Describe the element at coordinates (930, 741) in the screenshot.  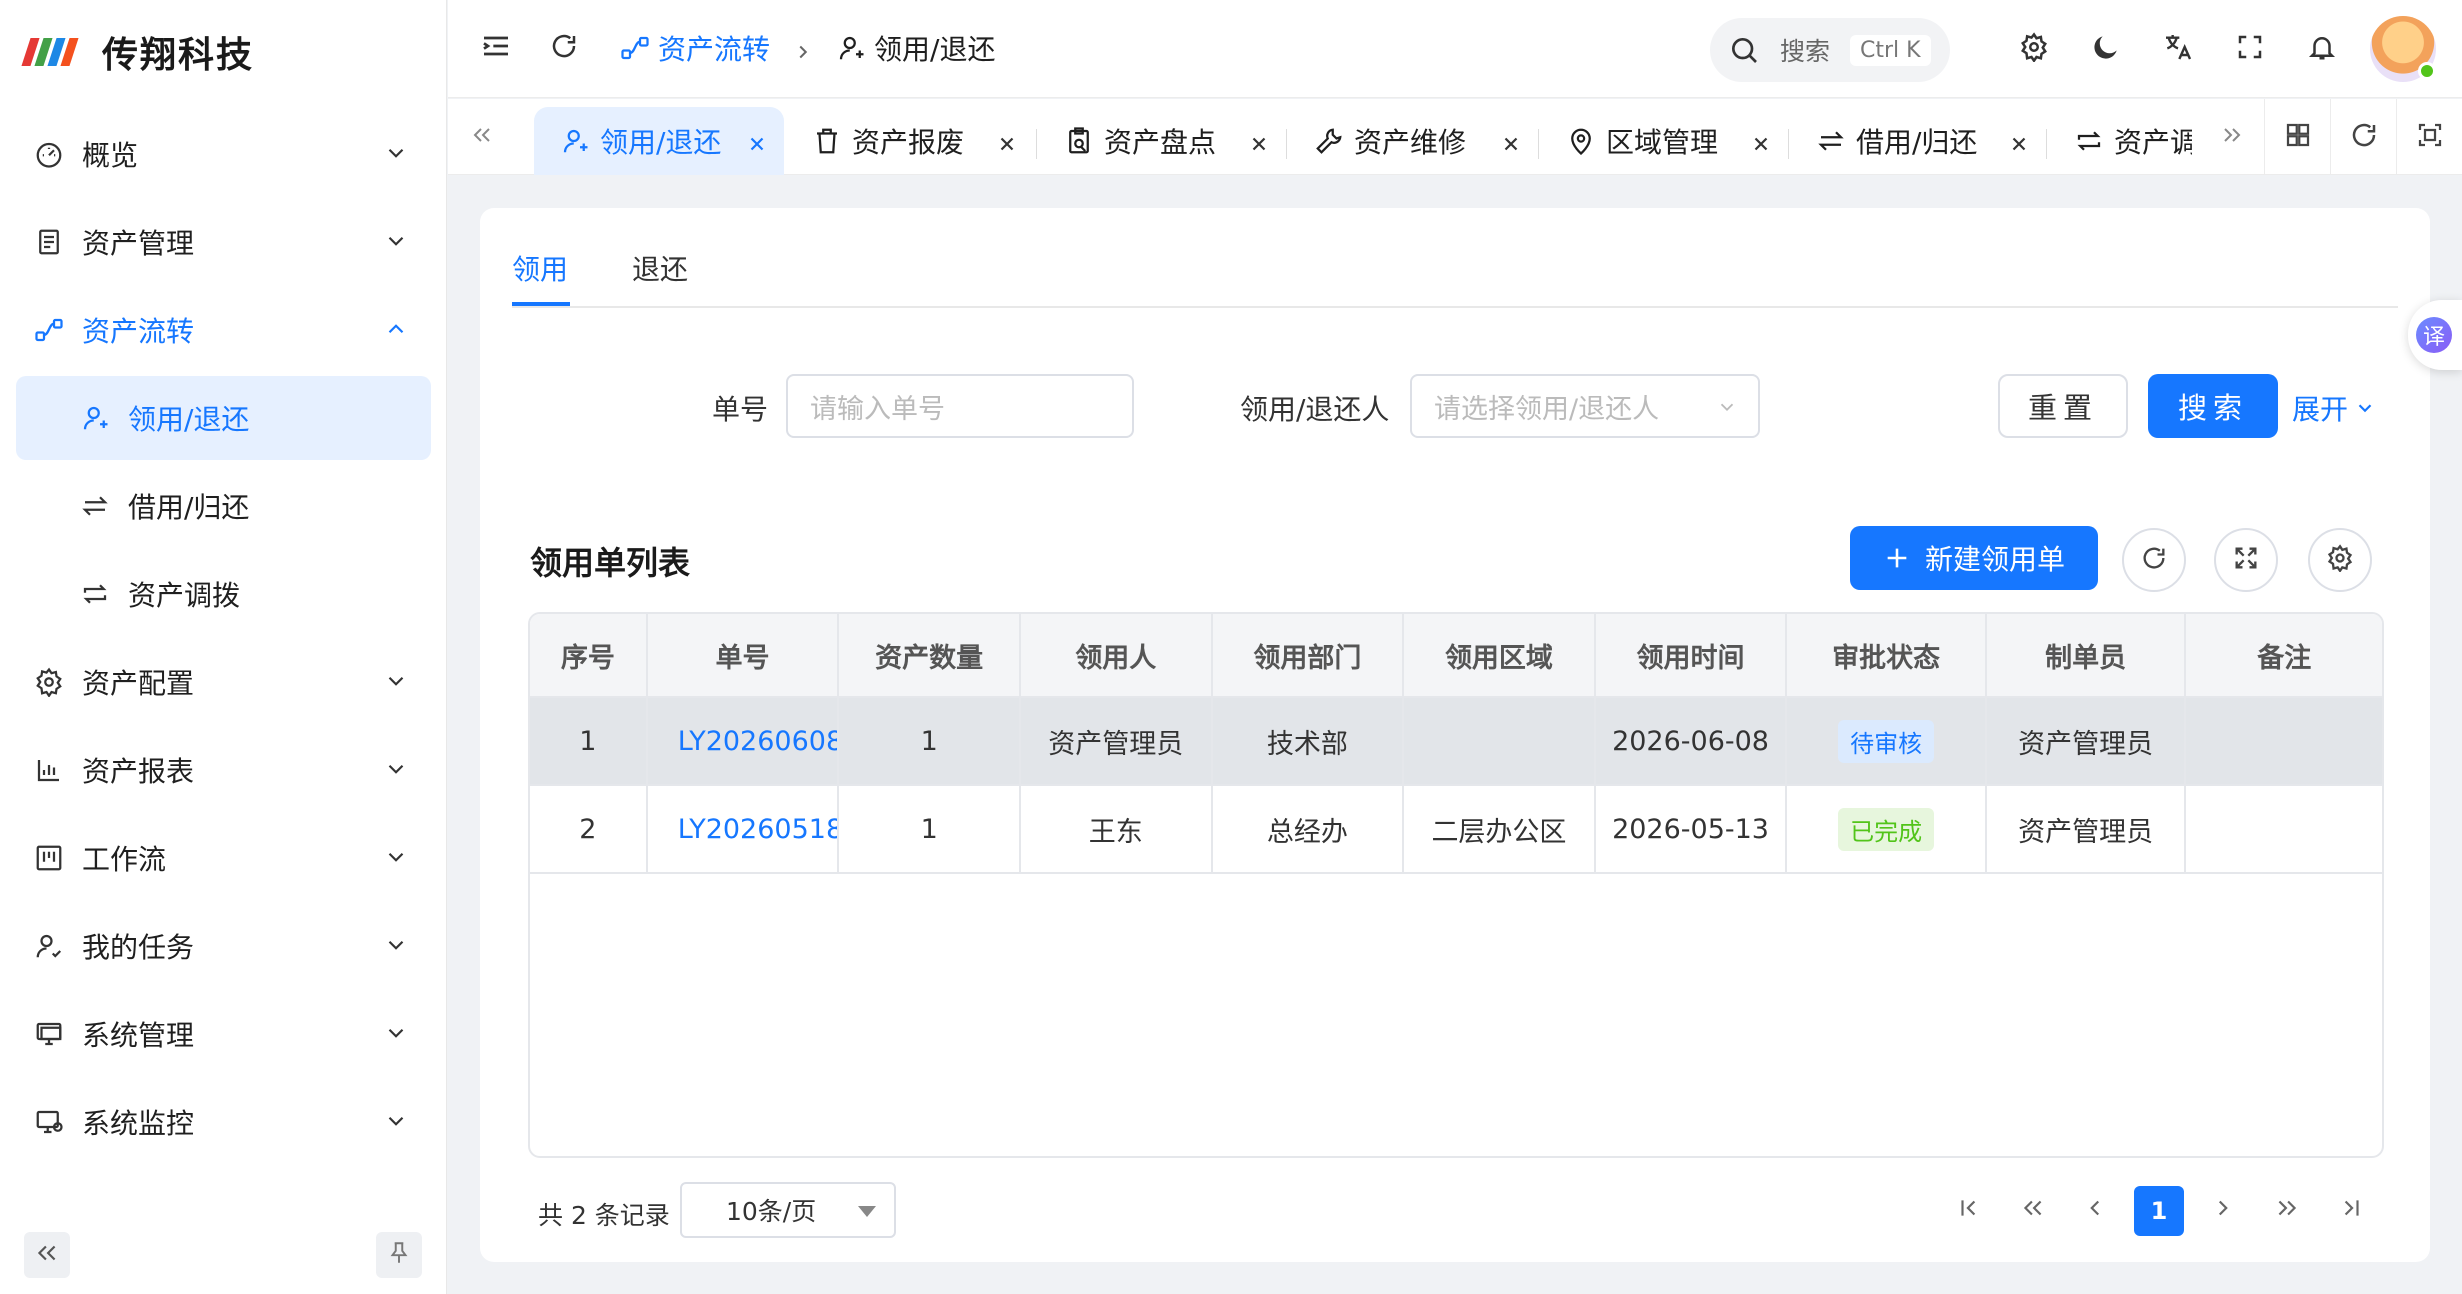
I see `cell-qty: 1` at that location.